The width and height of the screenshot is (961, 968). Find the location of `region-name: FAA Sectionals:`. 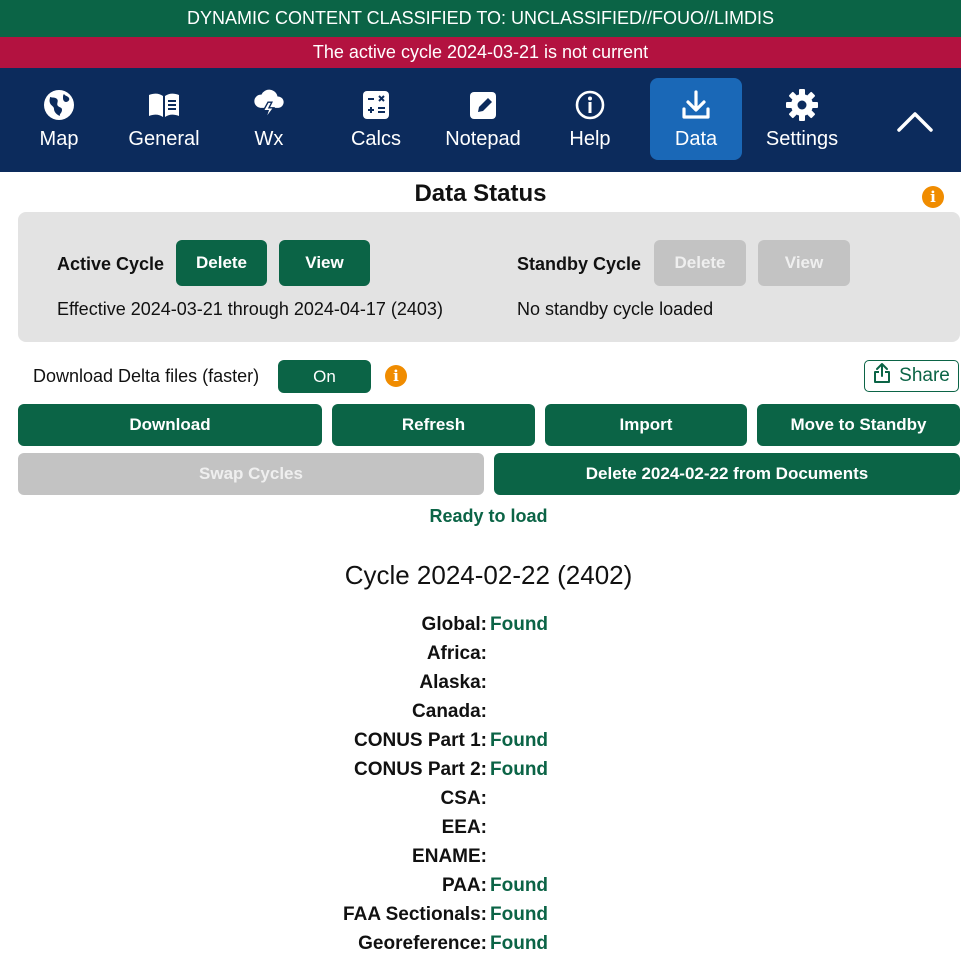

region-name: FAA Sectionals: is located at coordinates (415, 914).